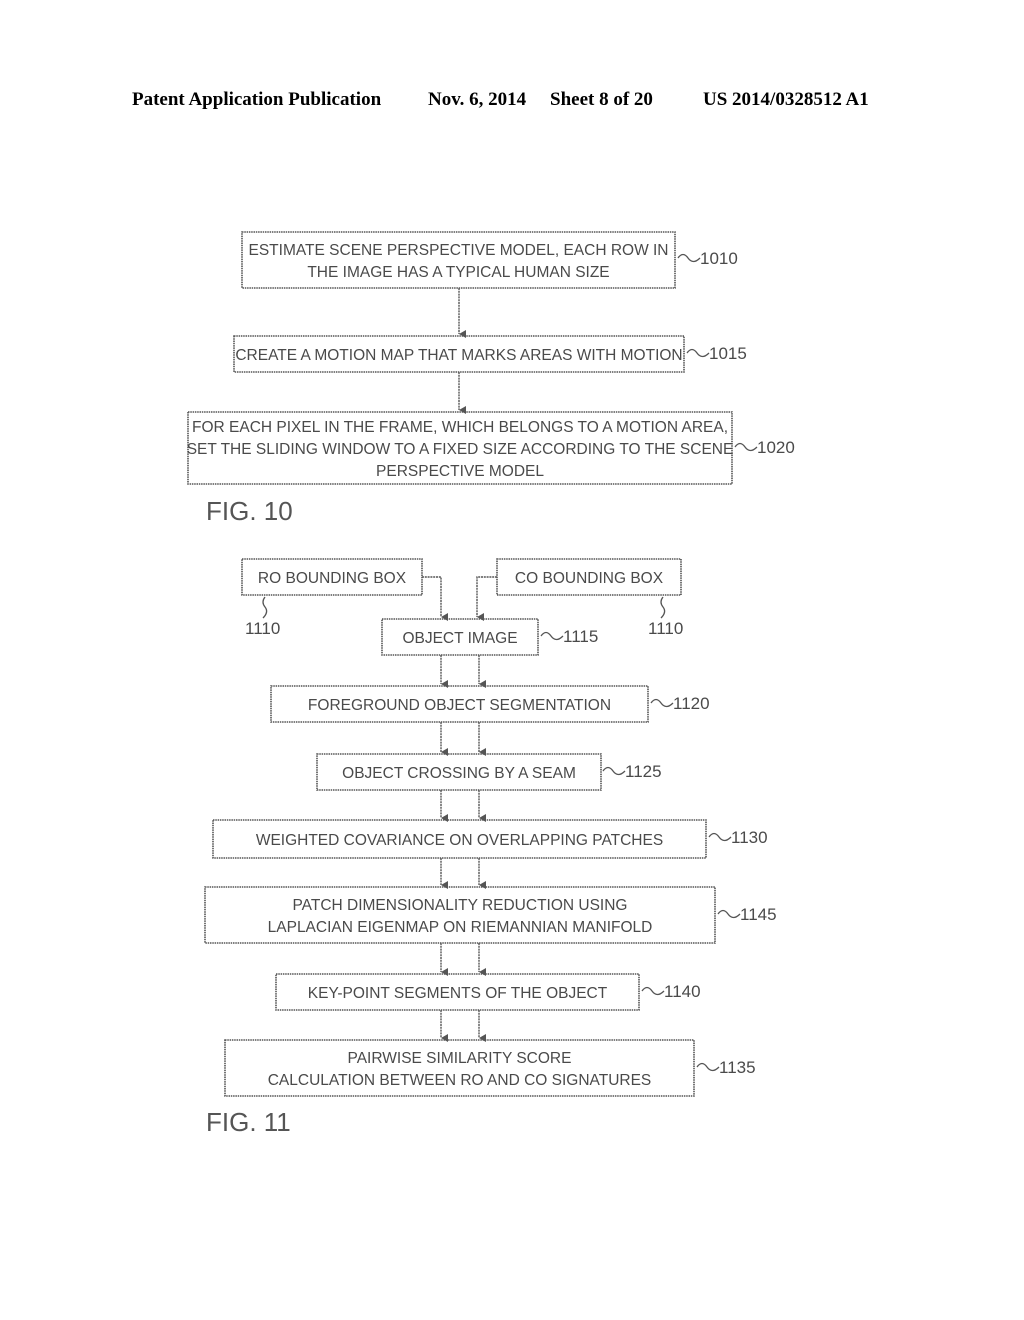  What do you see at coordinates (728, 353) in the screenshot?
I see `reference-numeral: 1015` at bounding box center [728, 353].